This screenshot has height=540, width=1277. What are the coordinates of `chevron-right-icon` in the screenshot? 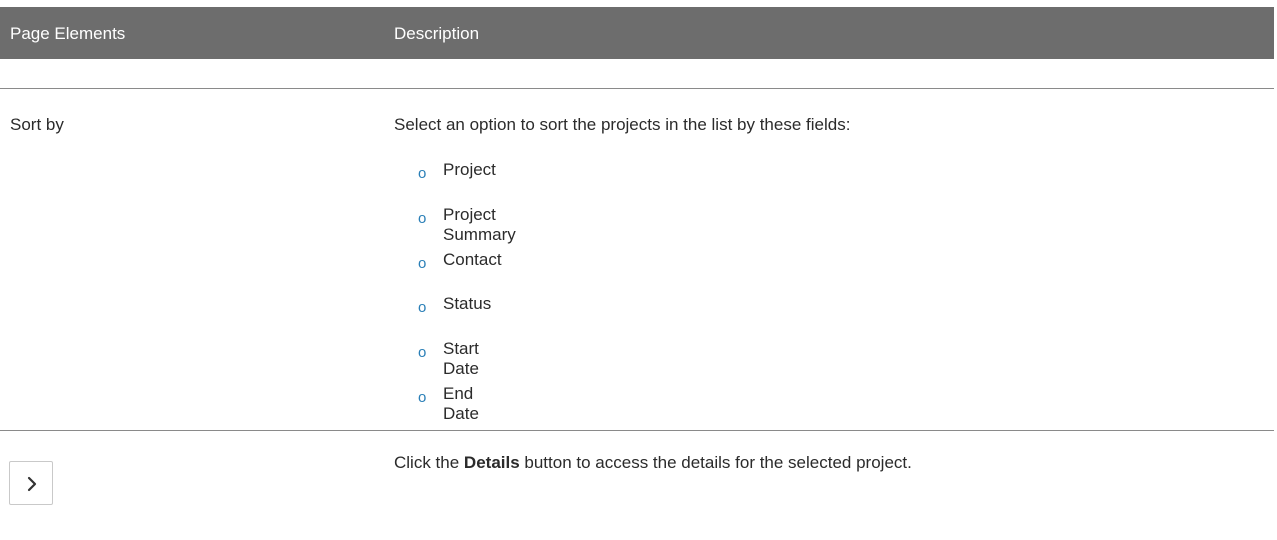 It's located at (32, 484).